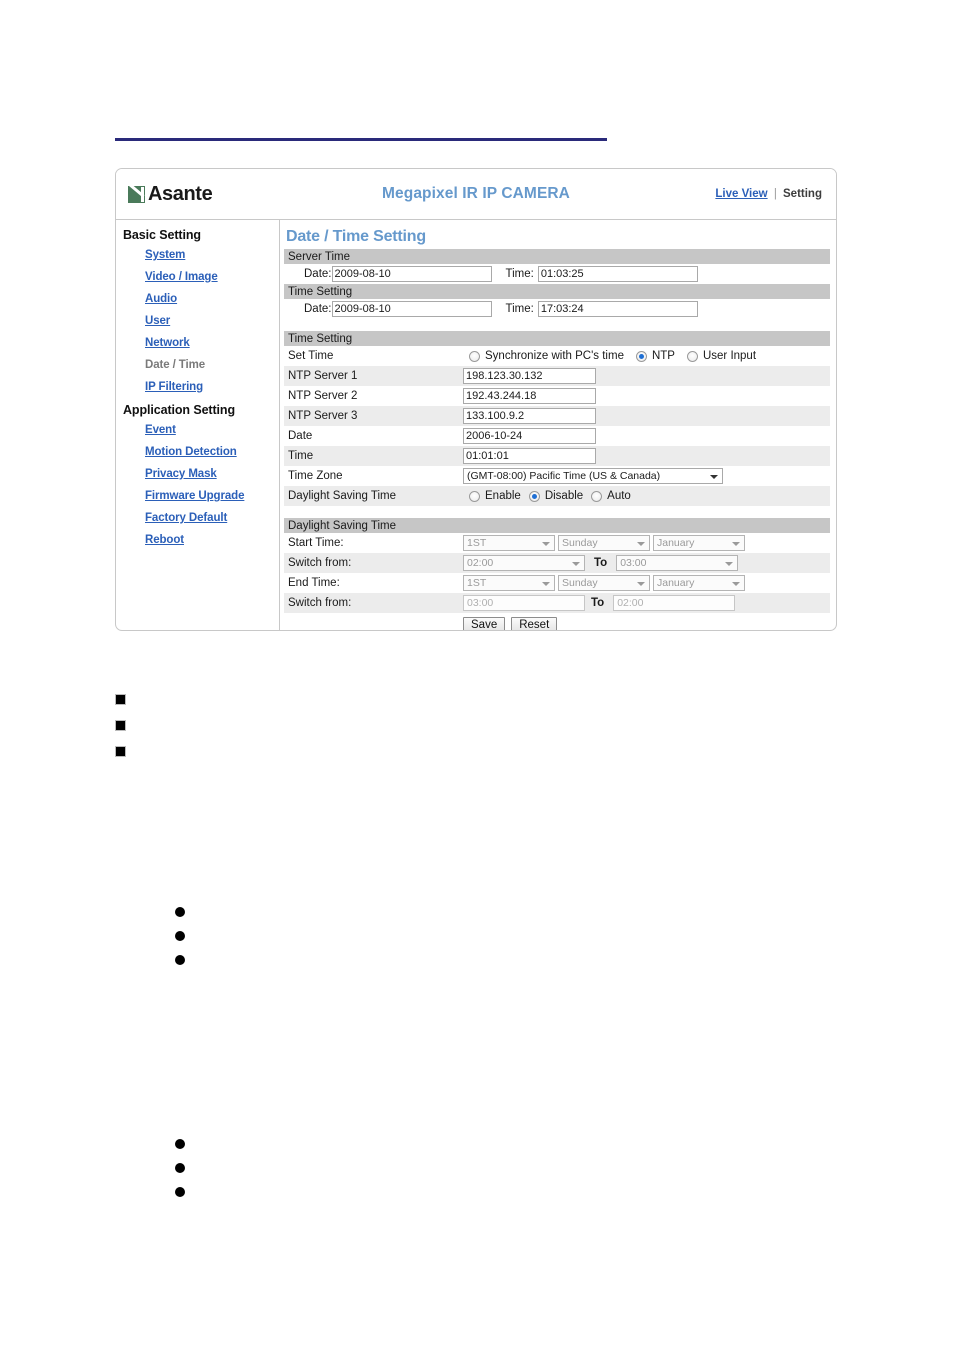  I want to click on dst-to-label-1: To, so click(601, 563).